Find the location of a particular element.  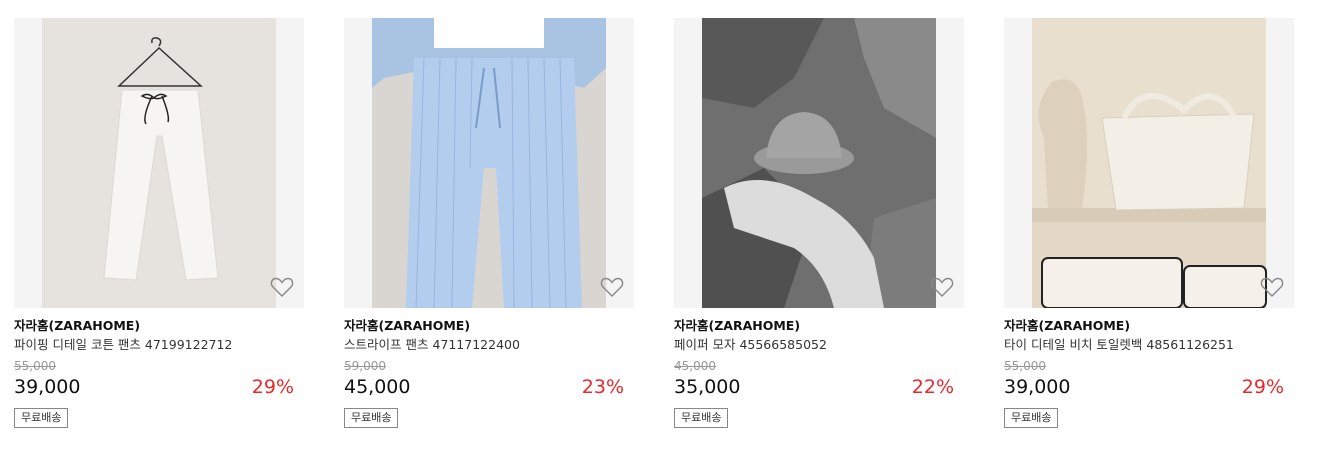

original-price: 59,000 is located at coordinates (365, 366).